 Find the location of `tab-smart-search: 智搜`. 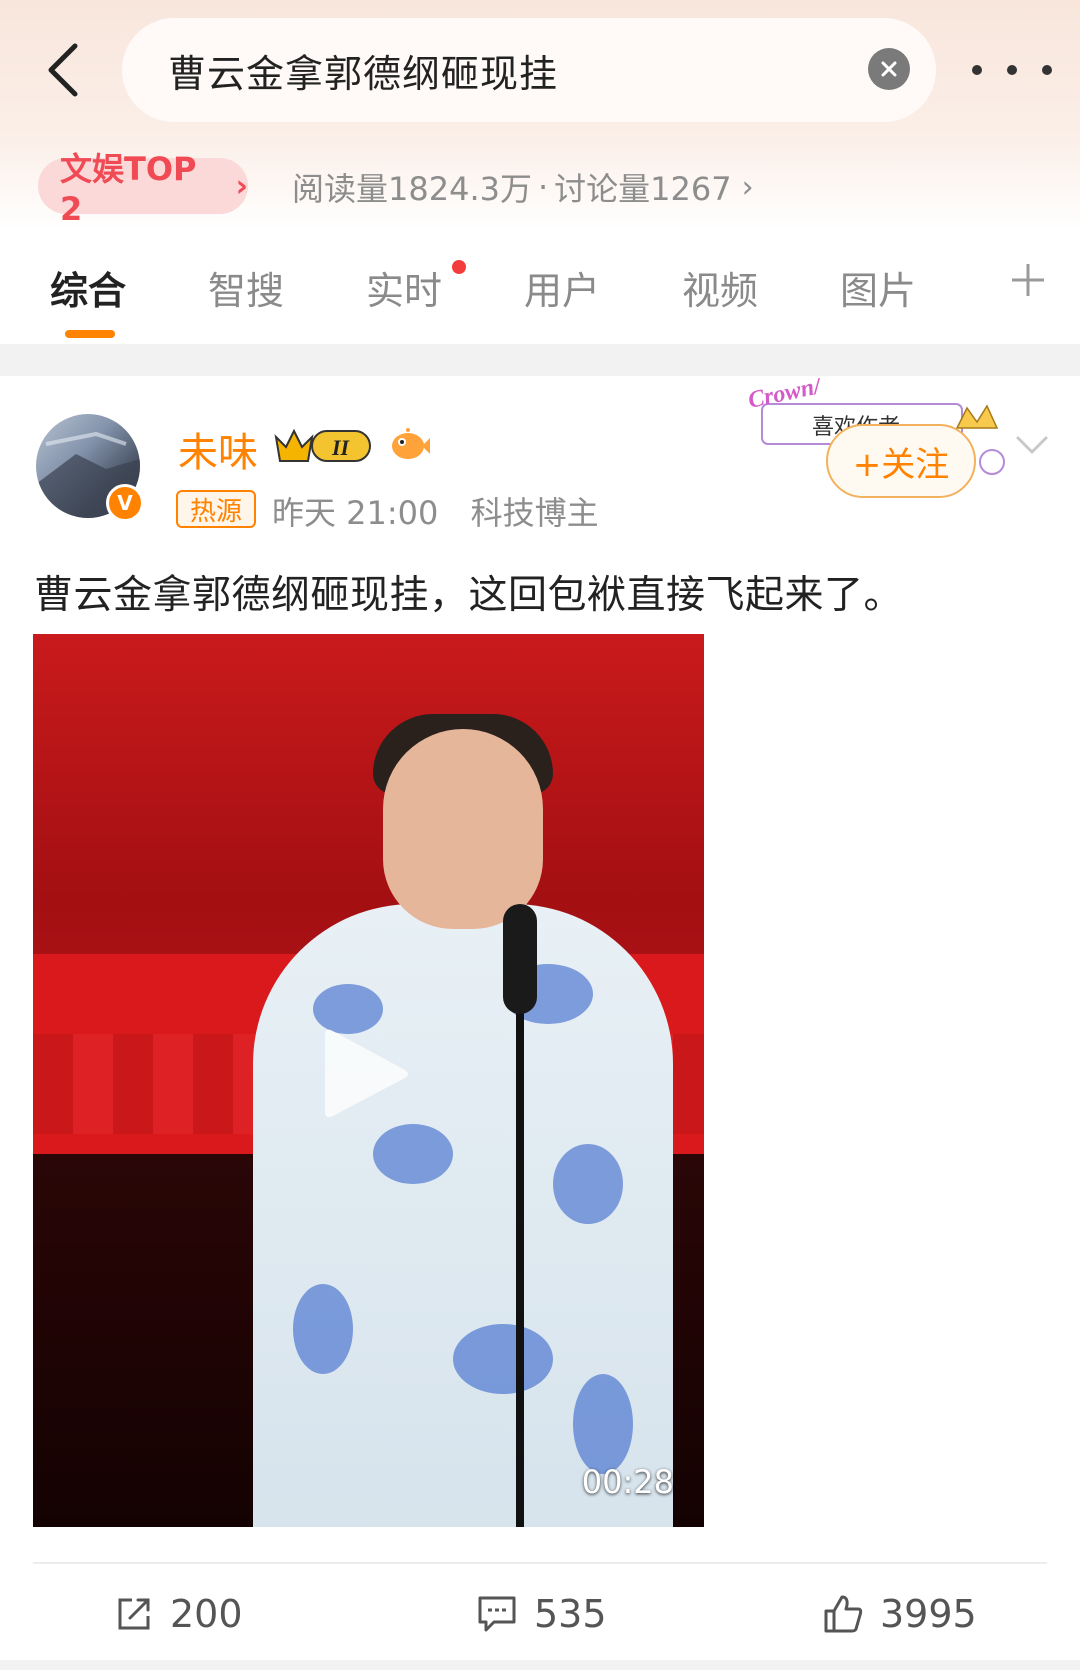

tab-smart-search: 智搜 is located at coordinates (246, 287).